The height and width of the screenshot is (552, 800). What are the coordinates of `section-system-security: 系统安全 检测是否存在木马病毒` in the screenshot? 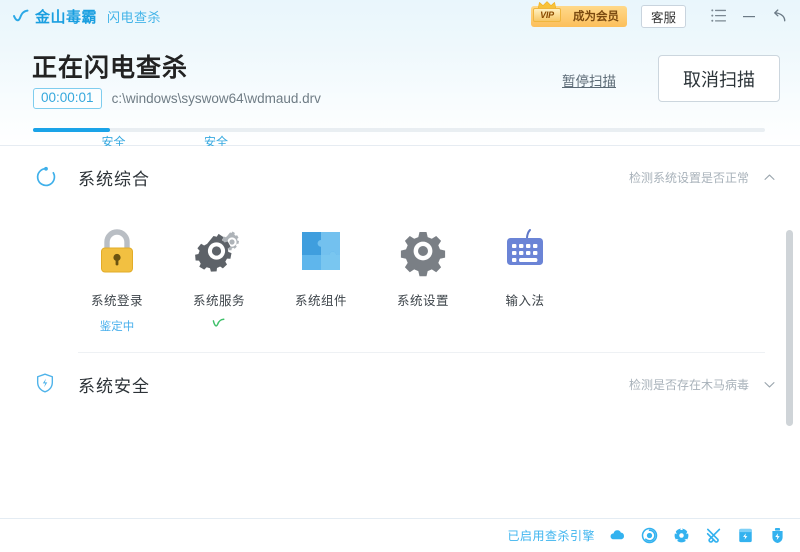 It's located at (400, 384).